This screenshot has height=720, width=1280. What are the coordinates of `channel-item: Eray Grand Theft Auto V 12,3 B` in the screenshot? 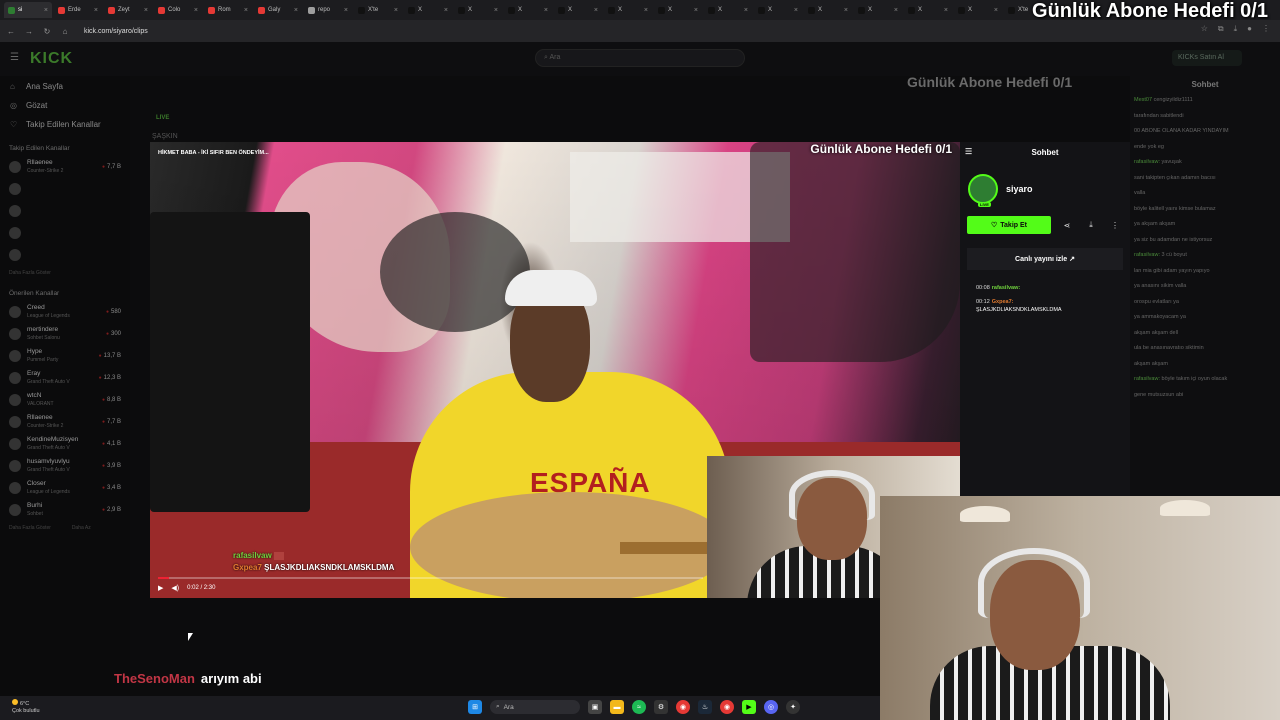 It's located at (65, 378).